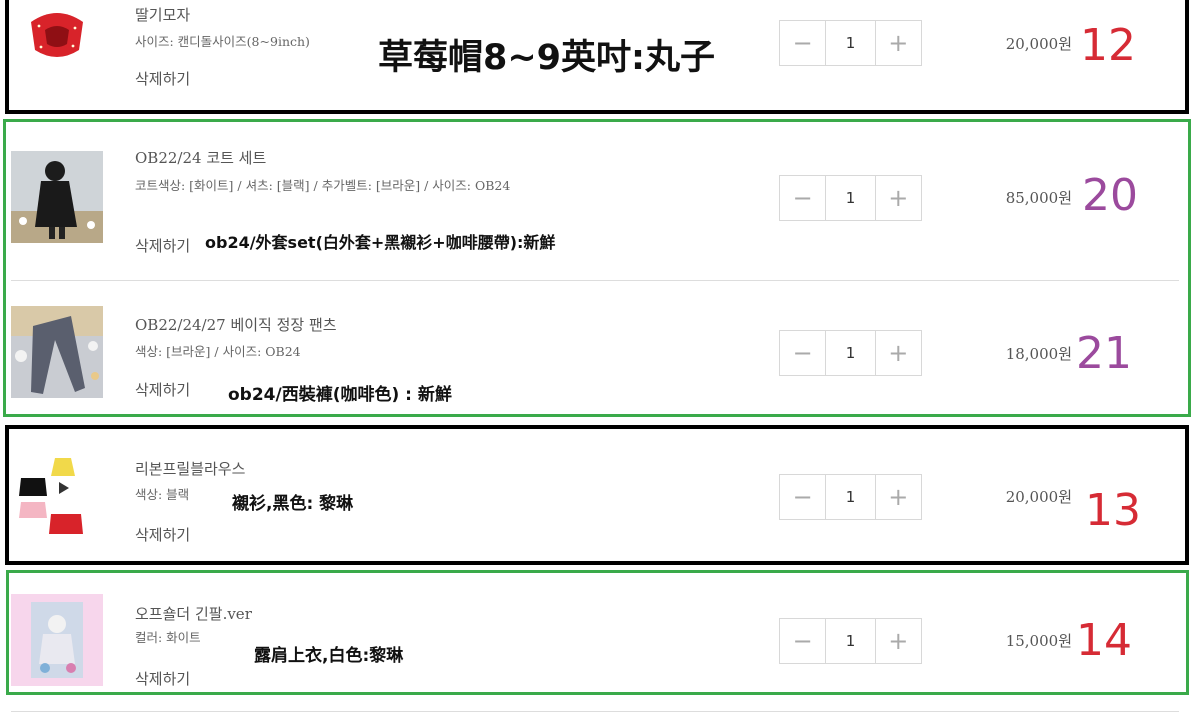 The image size is (1193, 713). Describe the element at coordinates (1104, 353) in the screenshot. I see `annotation-number: 21` at that location.